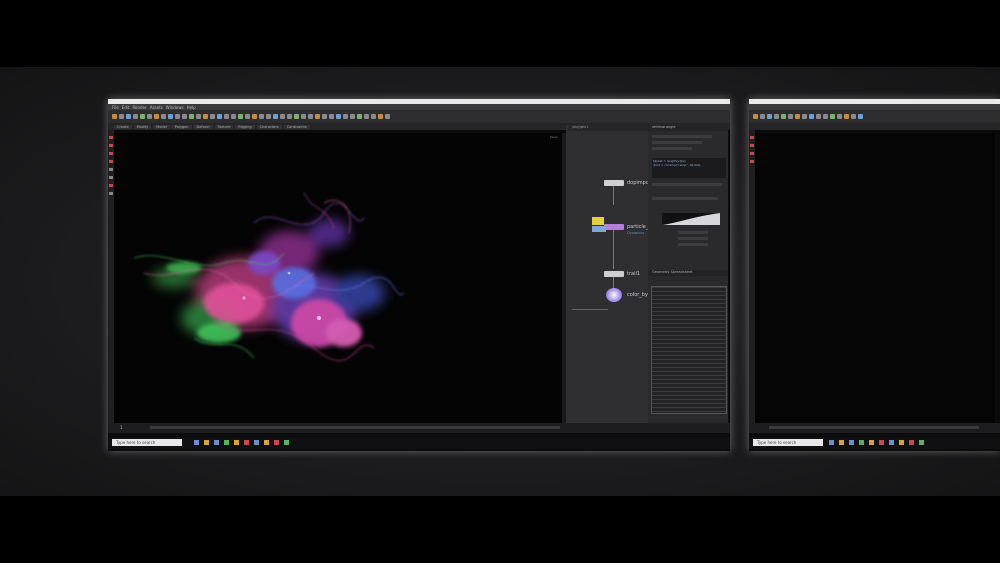 The height and width of the screenshot is (563, 1000). What do you see at coordinates (419, 428) in the screenshot?
I see `playbar: 1` at bounding box center [419, 428].